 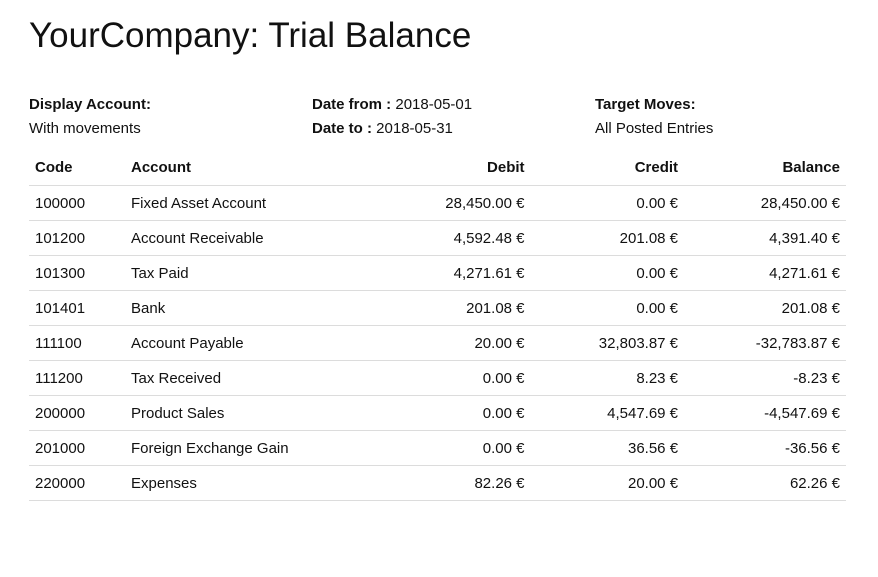 I want to click on cell-balance: 201.08 €, so click(x=765, y=308).